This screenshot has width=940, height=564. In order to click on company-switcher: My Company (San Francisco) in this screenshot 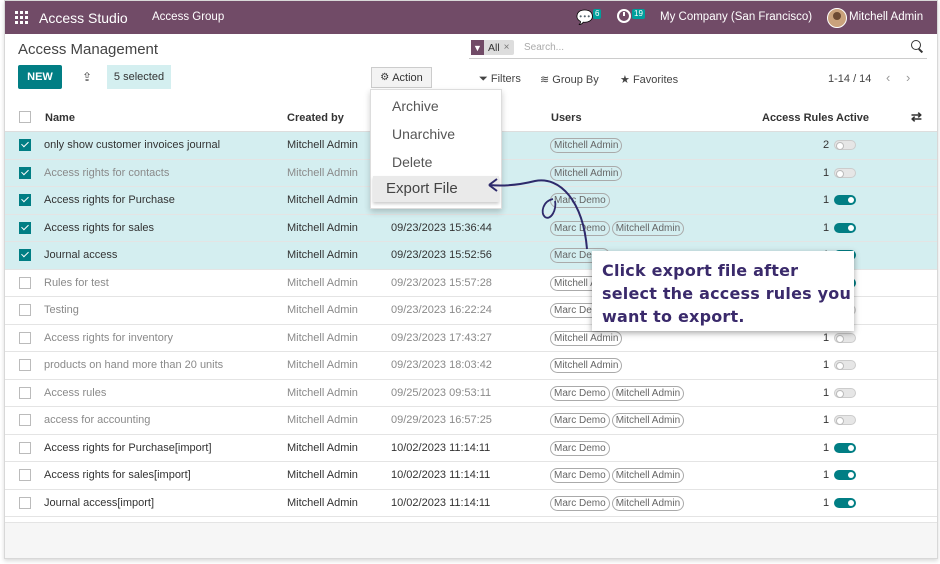, I will do `click(736, 17)`.